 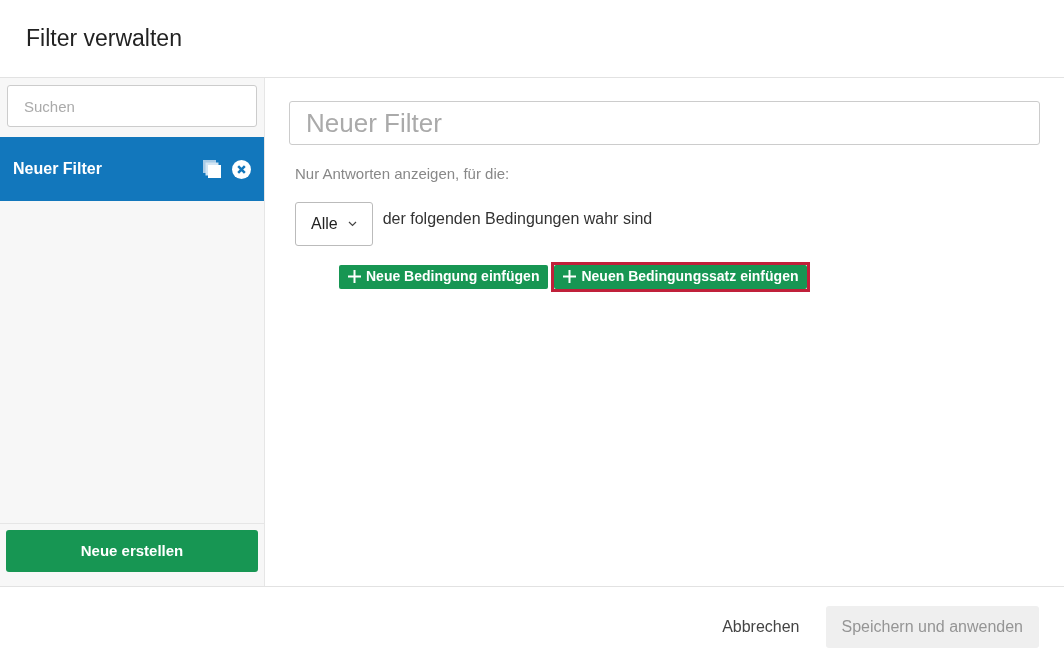 What do you see at coordinates (403, 174) in the screenshot?
I see `intro-text: Nur Antworten anzeigen, für die:` at bounding box center [403, 174].